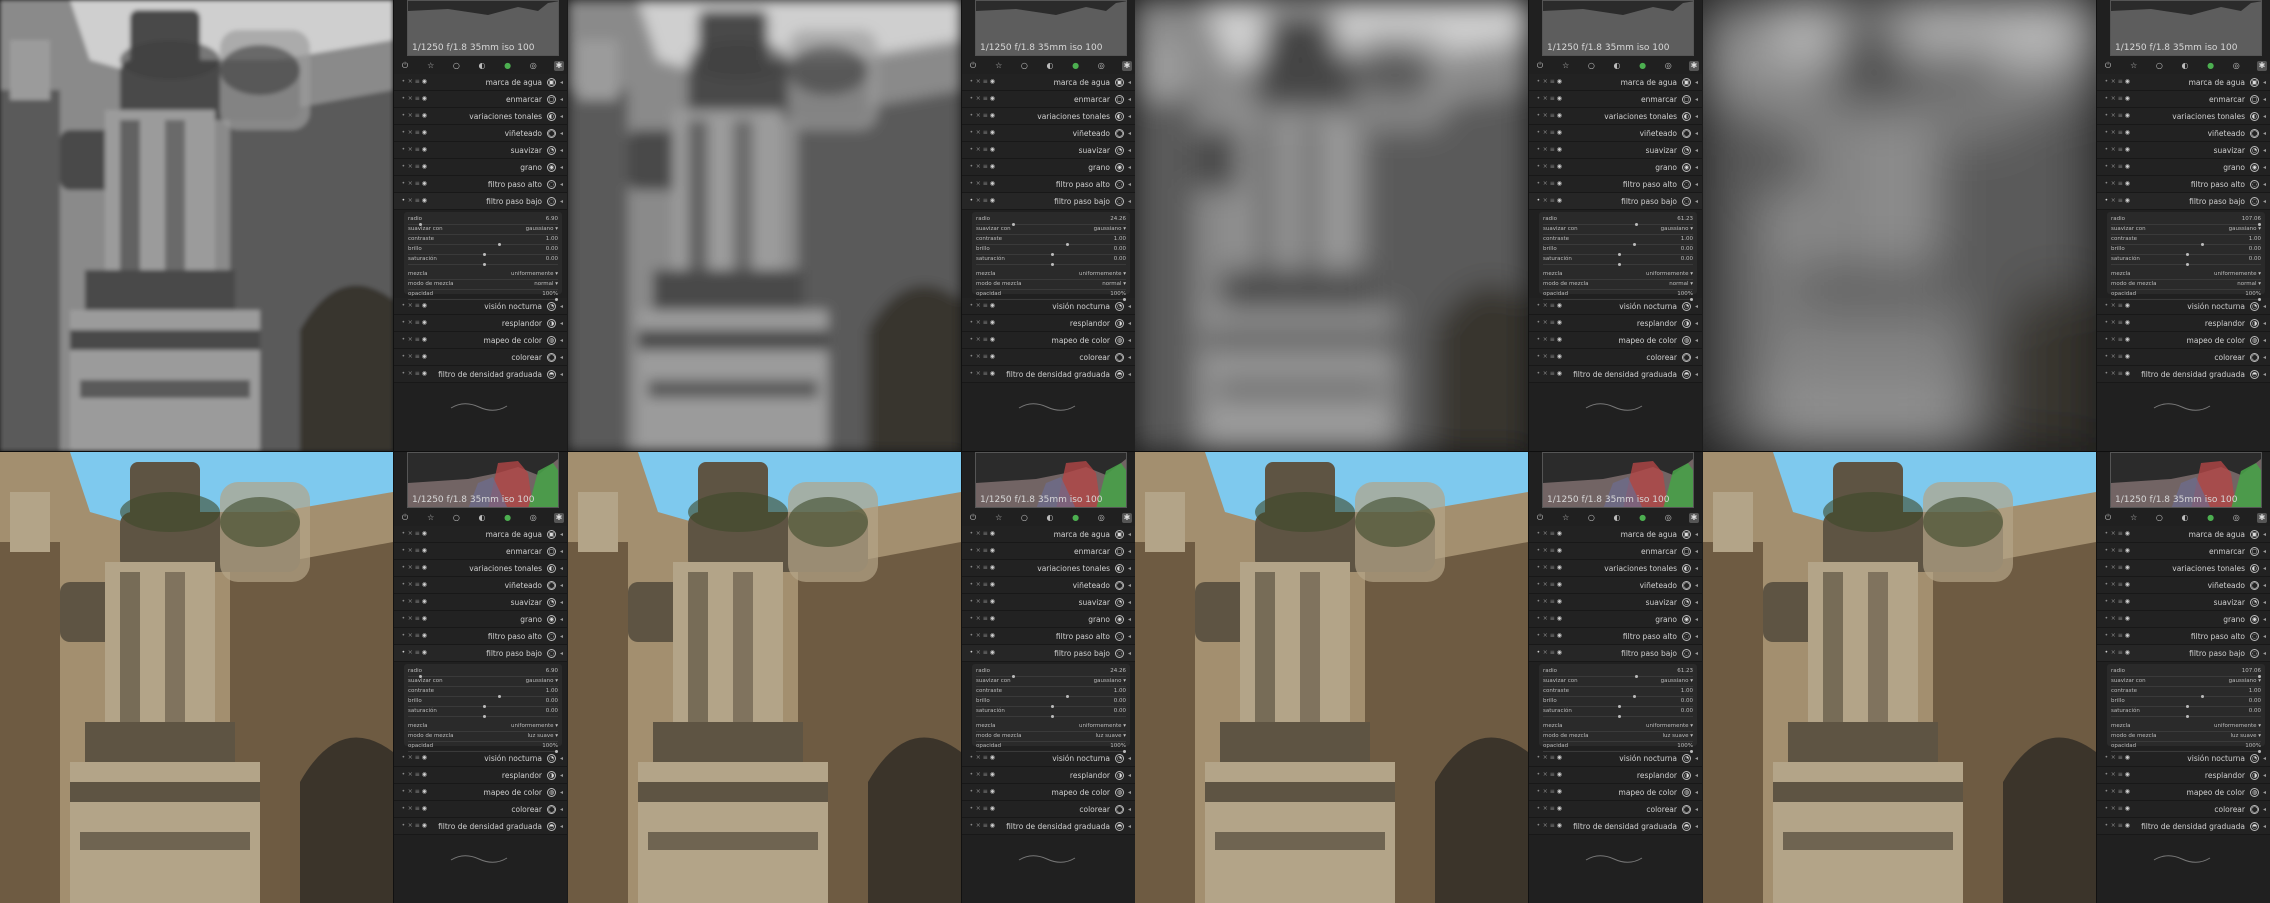  I want to click on color-circle-icon: ●, so click(508, 518).